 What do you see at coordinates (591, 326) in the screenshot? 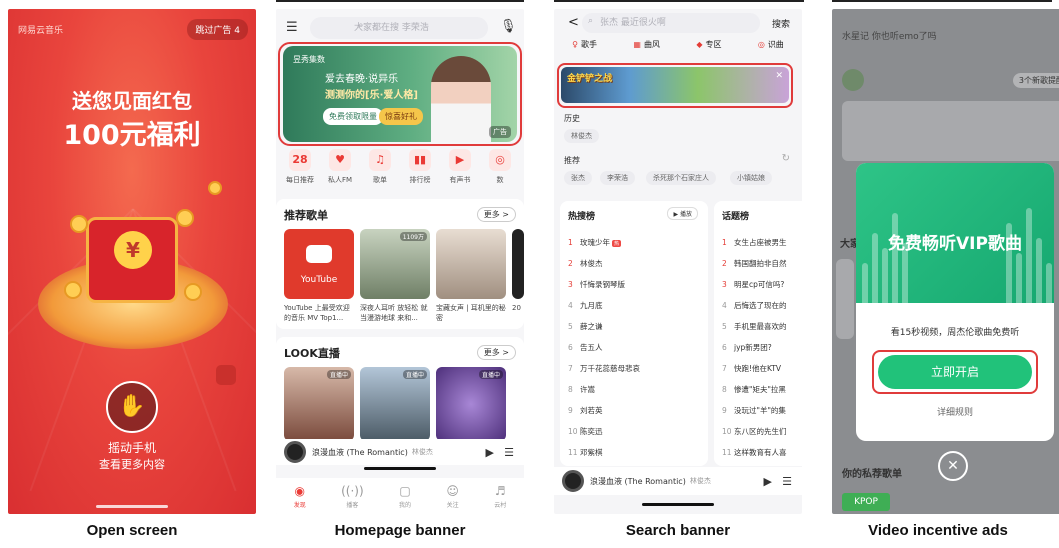
I see `hot-item-text: 薛之谦` at bounding box center [591, 326].